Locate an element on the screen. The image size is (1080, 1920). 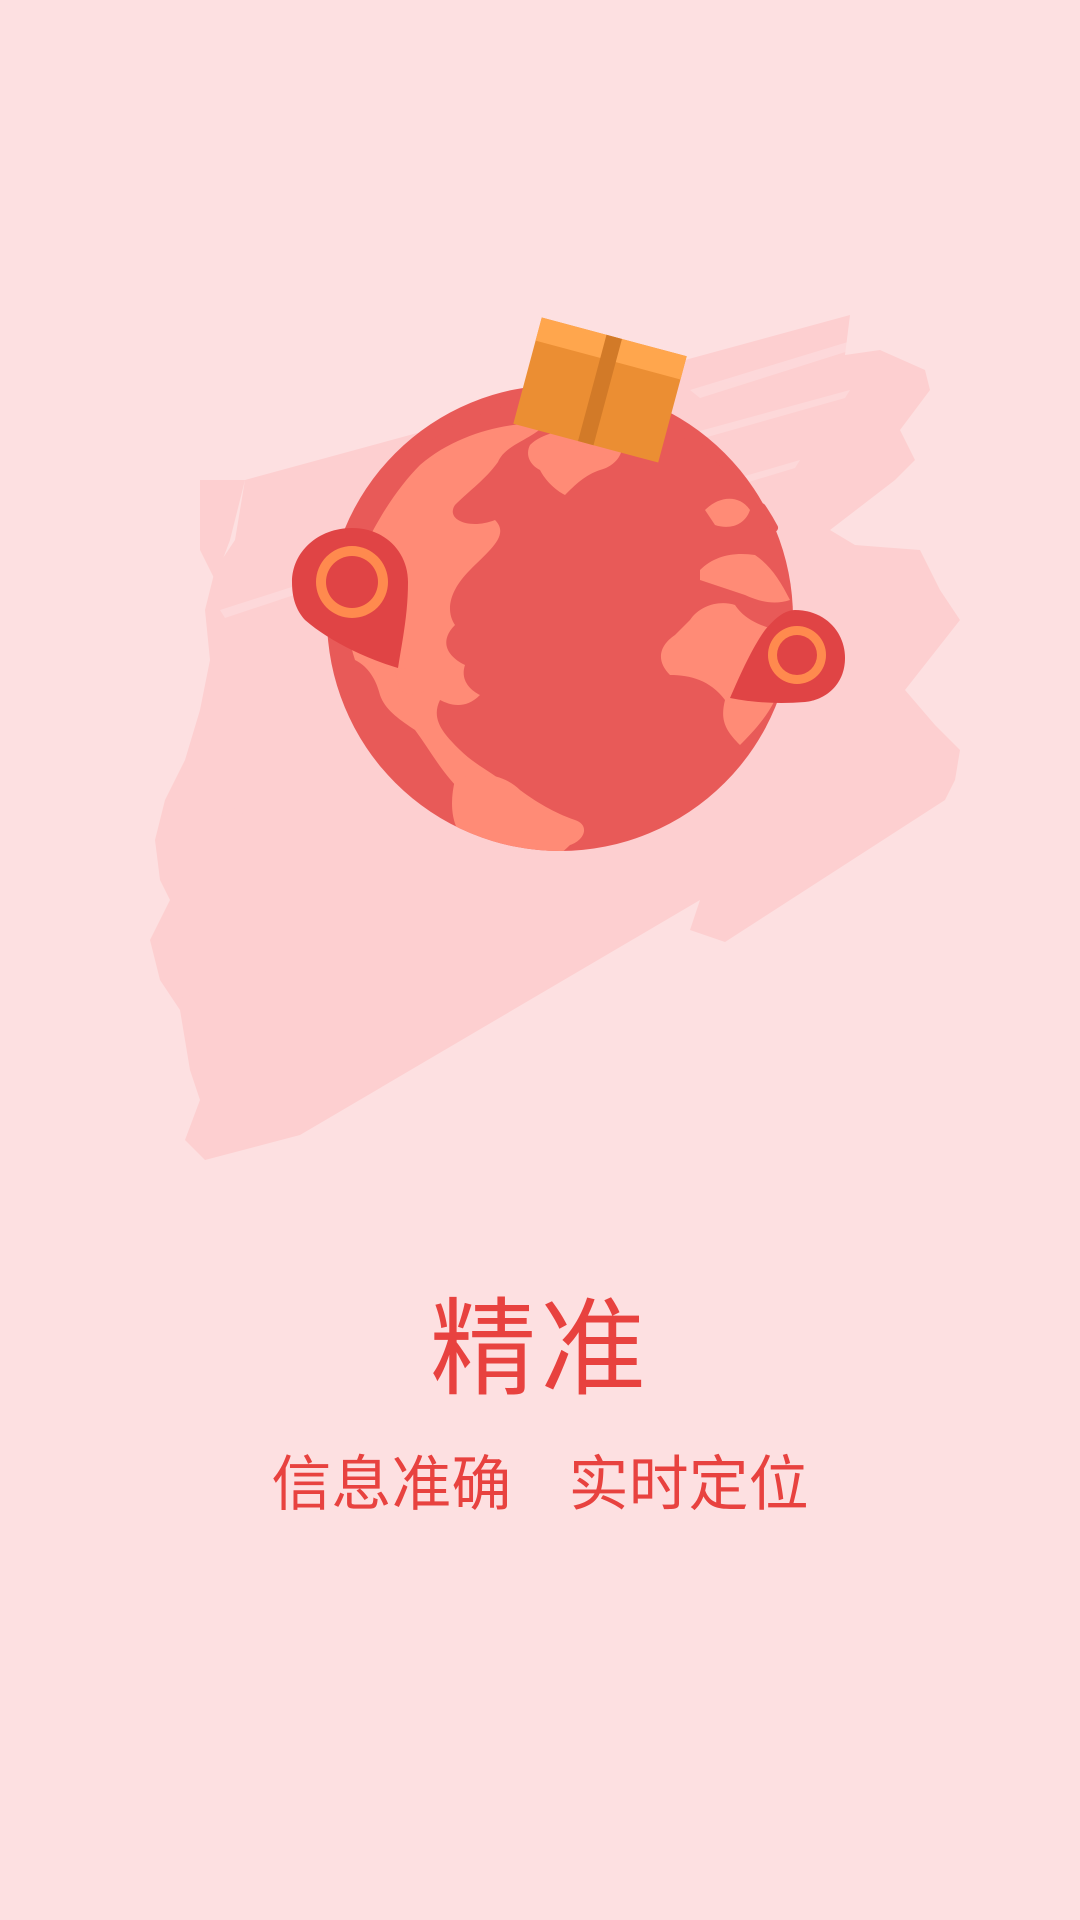
onboarding-title: 精准 is located at coordinates (540, 1349).